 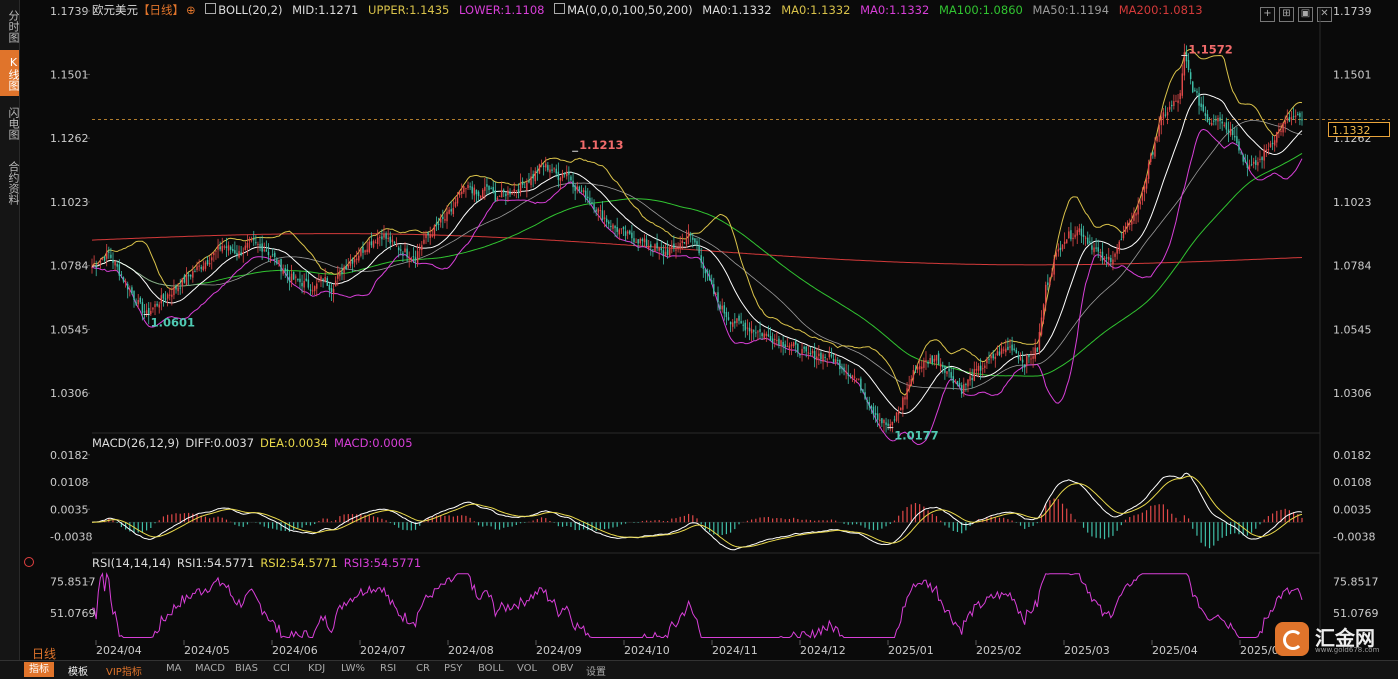 I want to click on tab-template: 模板, so click(x=78, y=670).